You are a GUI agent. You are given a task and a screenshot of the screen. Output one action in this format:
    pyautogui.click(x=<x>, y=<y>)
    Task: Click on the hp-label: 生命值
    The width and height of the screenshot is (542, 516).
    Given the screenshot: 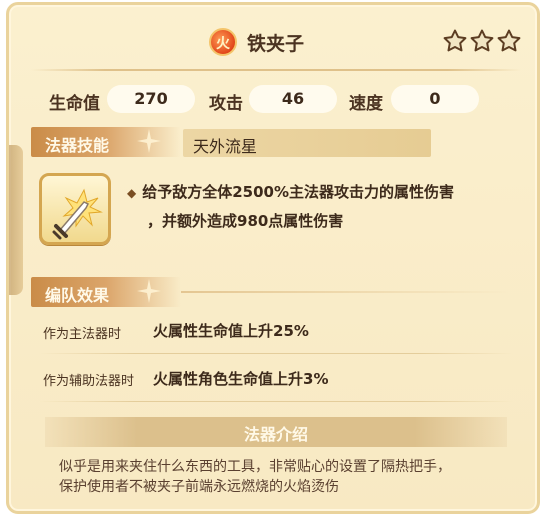 What is the action you would take?
    pyautogui.click(x=74, y=104)
    